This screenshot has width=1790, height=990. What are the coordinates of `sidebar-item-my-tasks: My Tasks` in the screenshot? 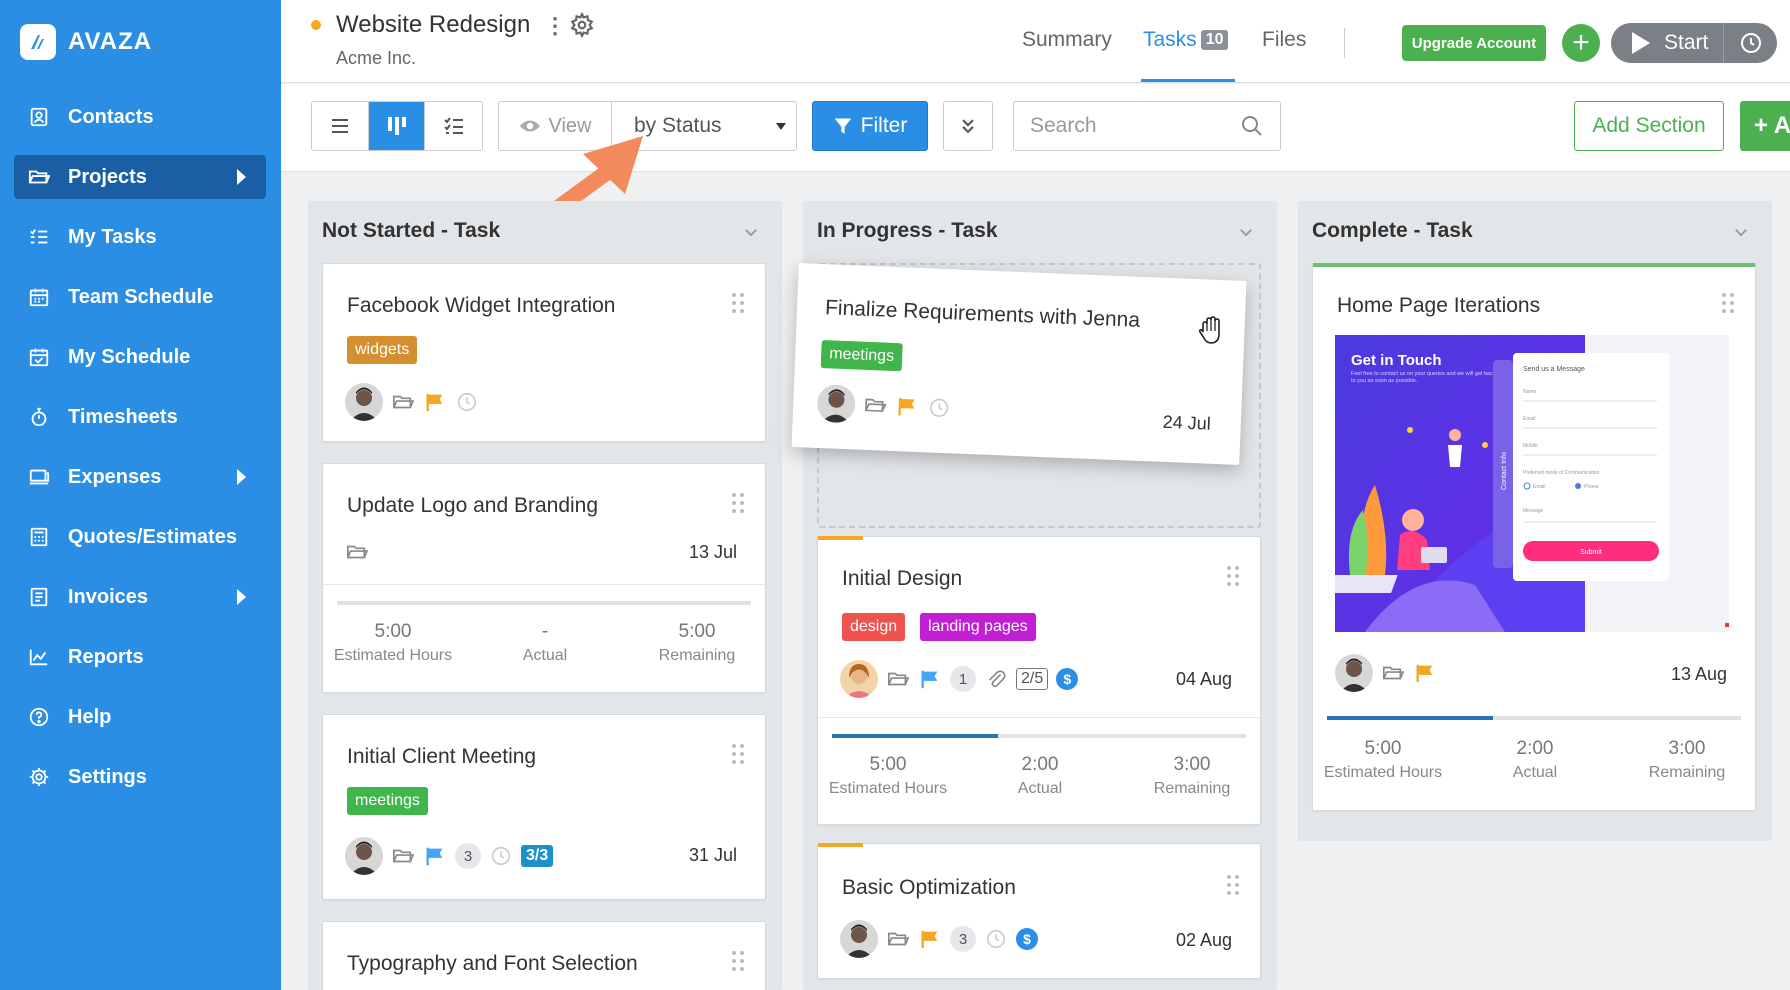 It's located at (140, 237).